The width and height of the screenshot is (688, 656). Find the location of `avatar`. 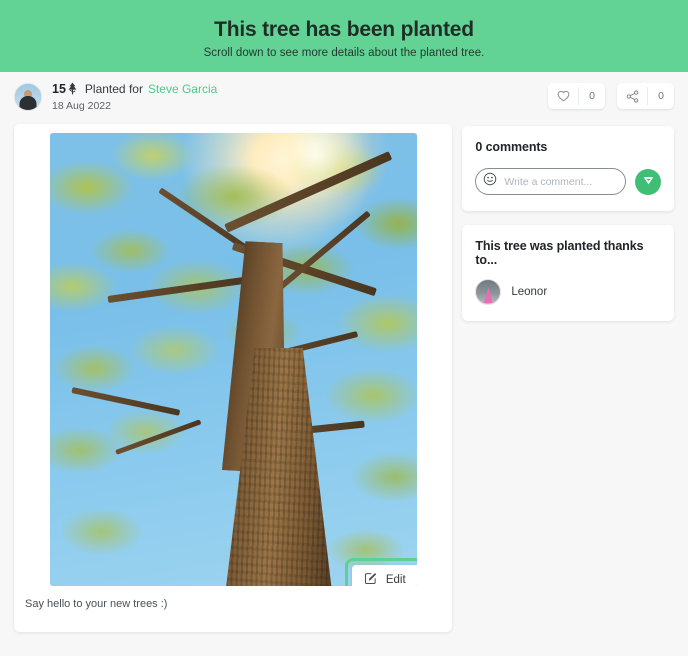

avatar is located at coordinates (28, 97).